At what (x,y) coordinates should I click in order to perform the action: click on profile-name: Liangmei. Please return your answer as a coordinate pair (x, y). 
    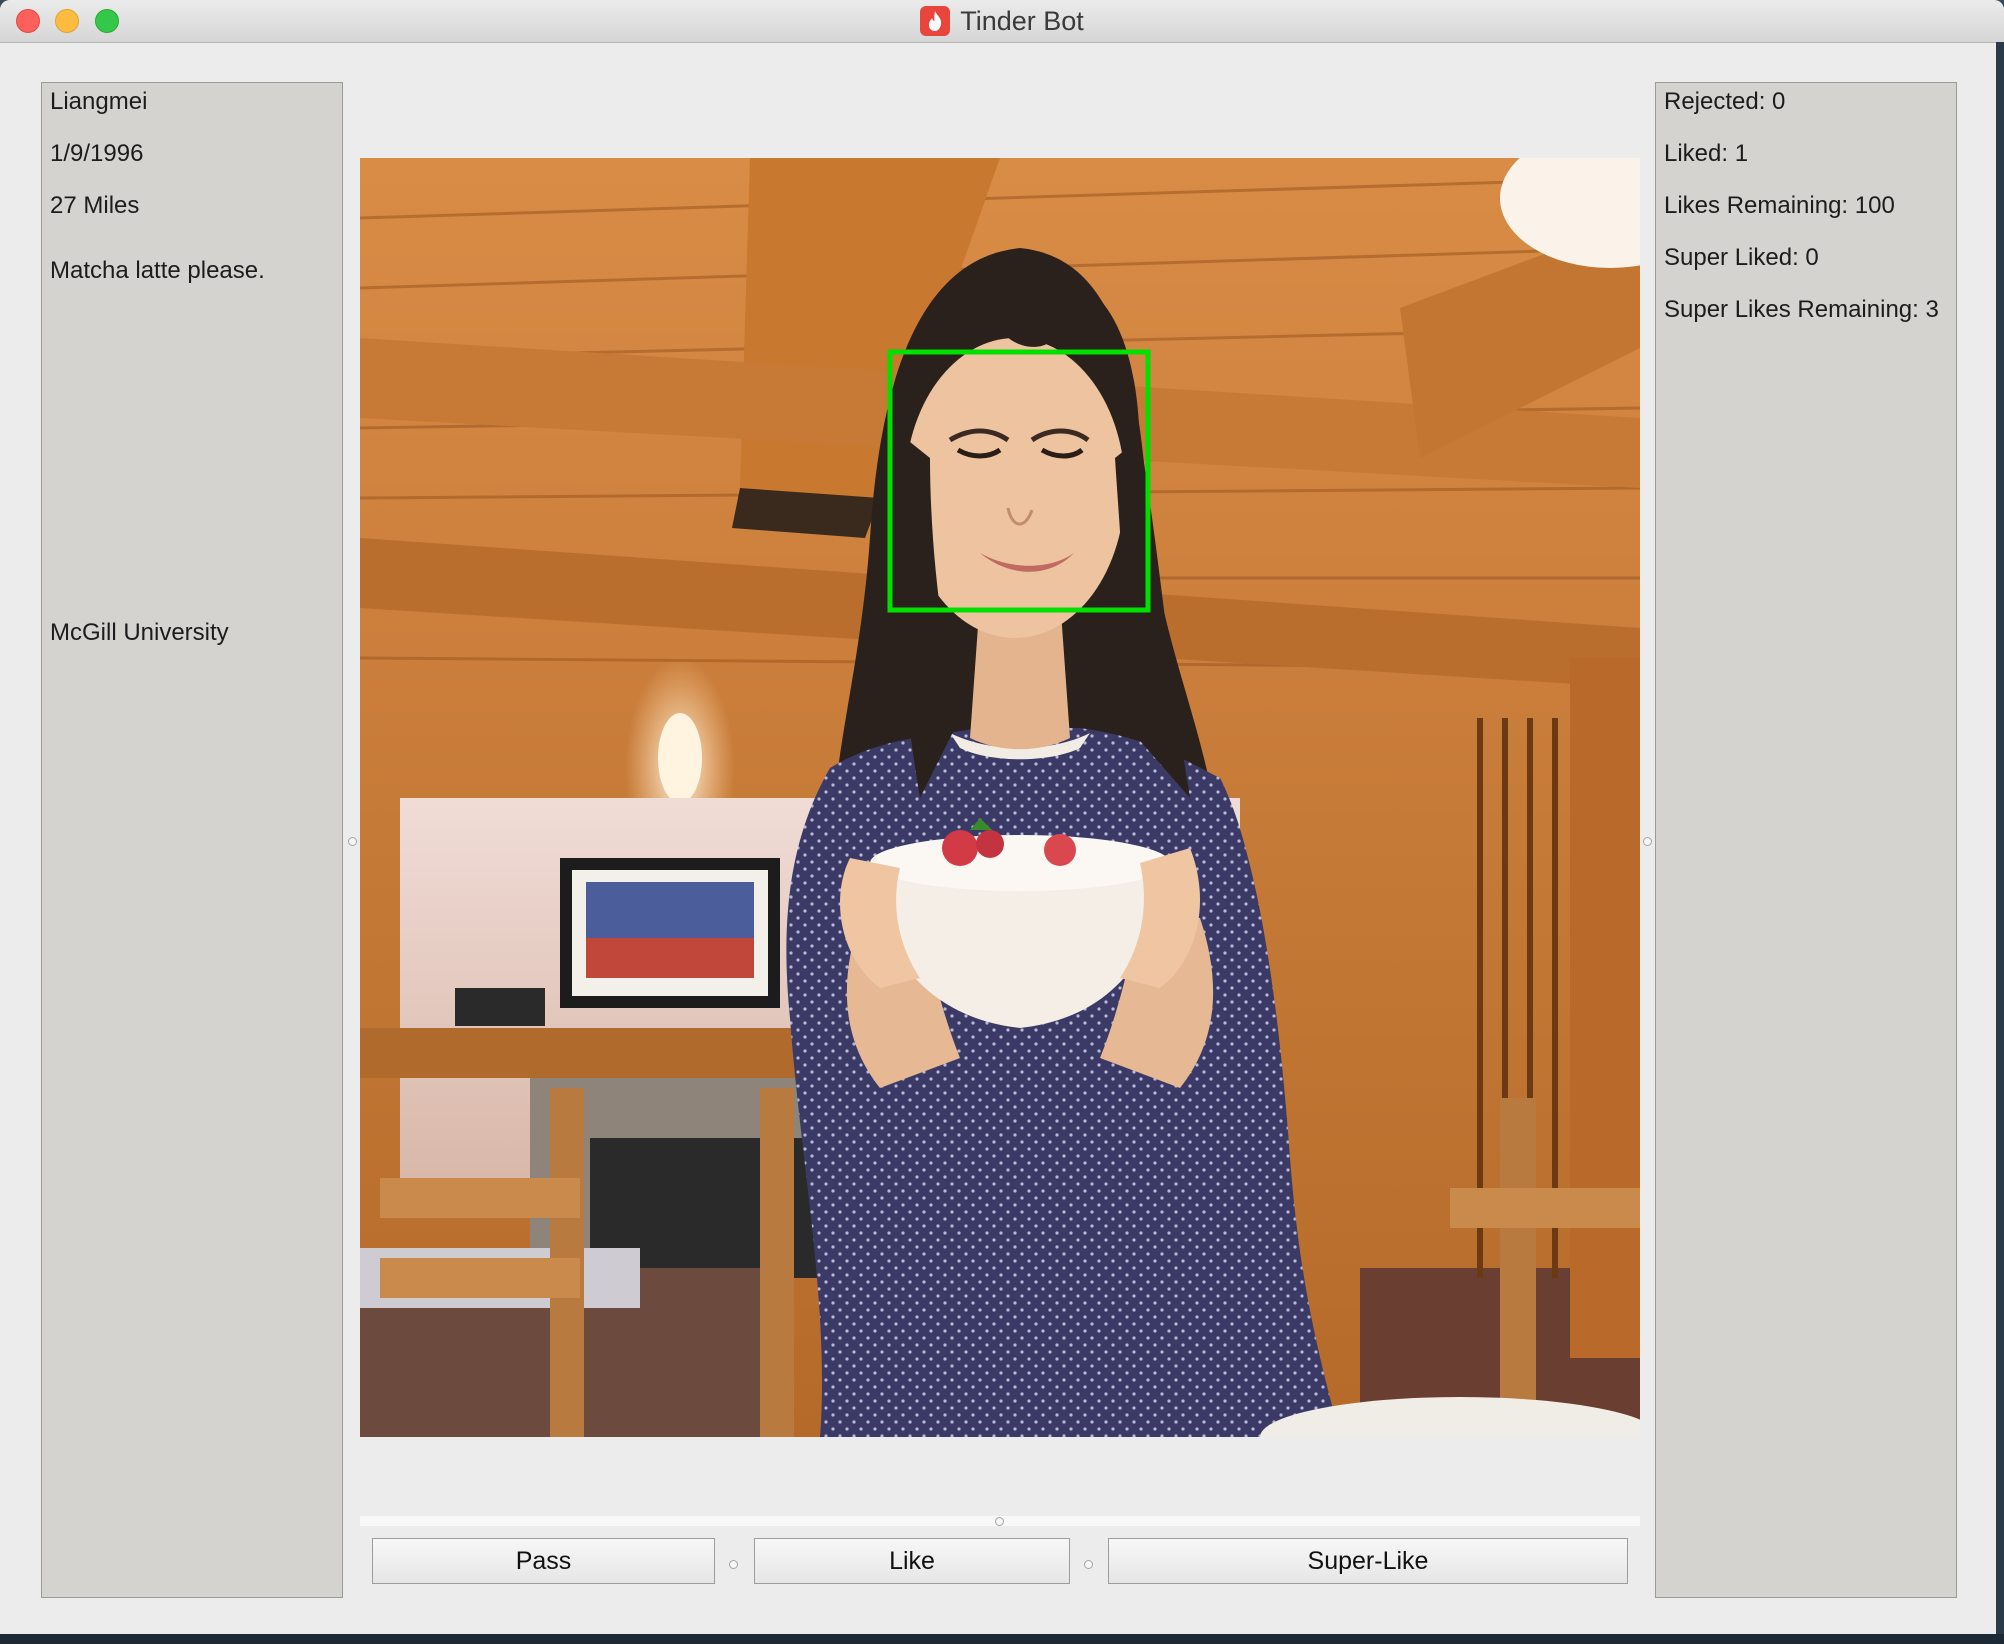
    Looking at the image, I should click on (99, 101).